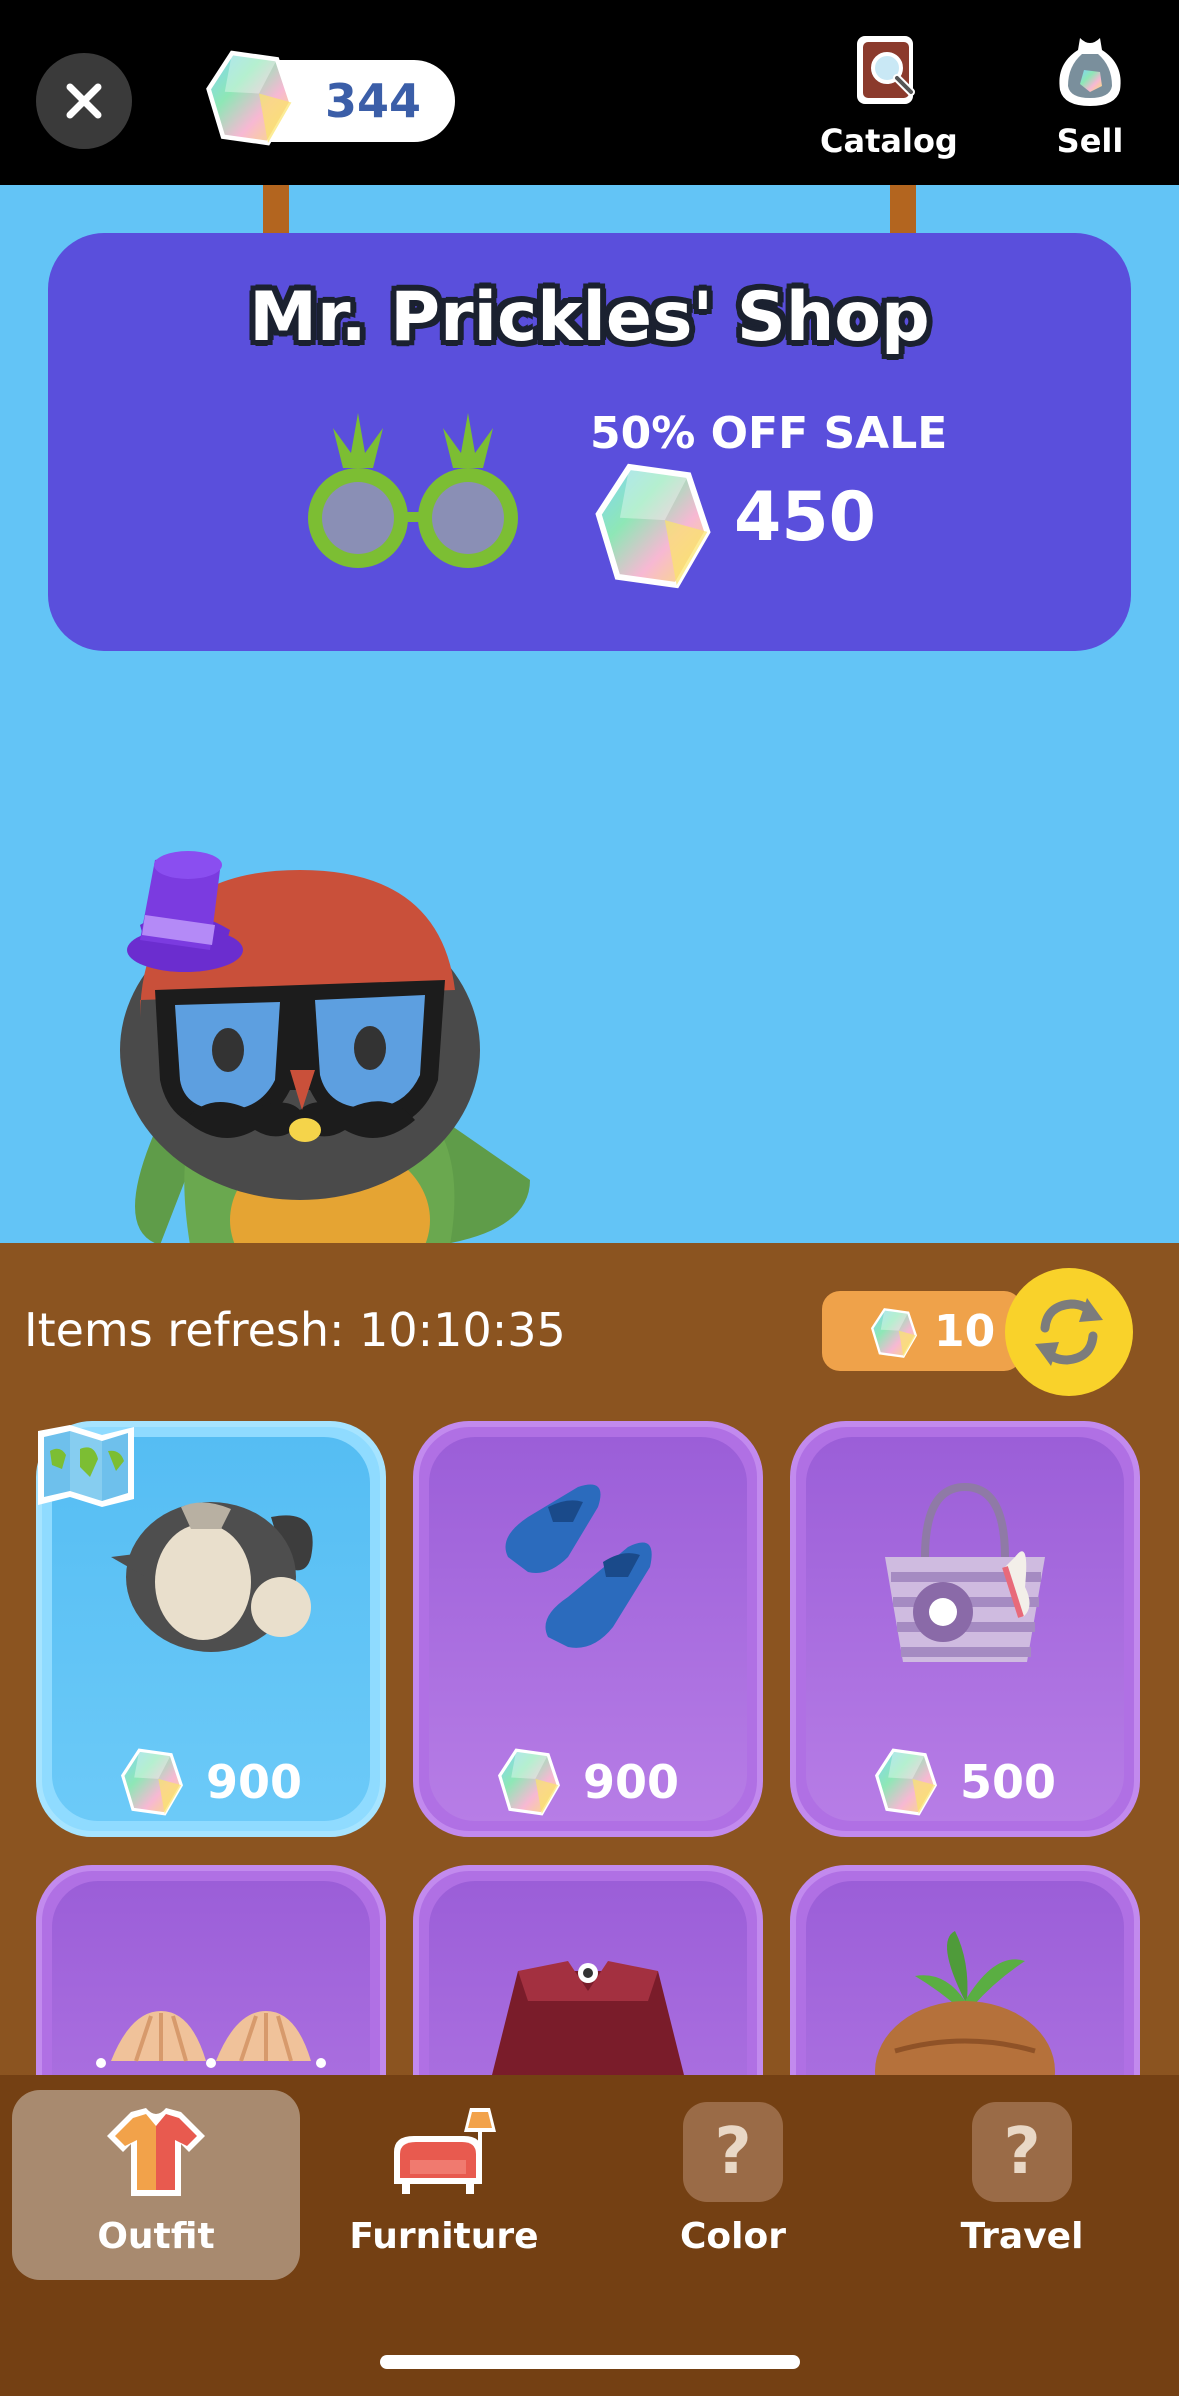 This screenshot has height=2396, width=1179. I want to click on item-price: 500, so click(965, 1782).